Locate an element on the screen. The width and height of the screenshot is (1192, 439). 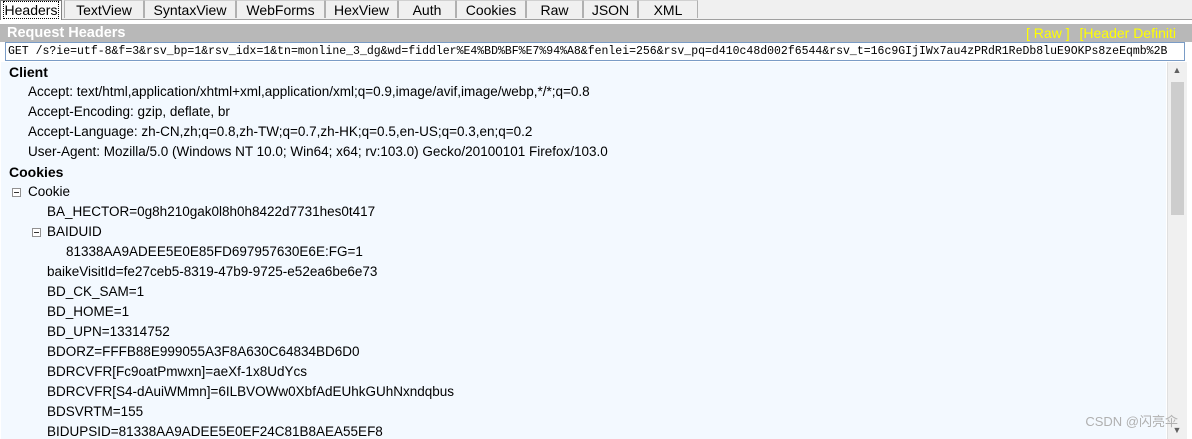
group-client: Client is located at coordinates (28, 72).